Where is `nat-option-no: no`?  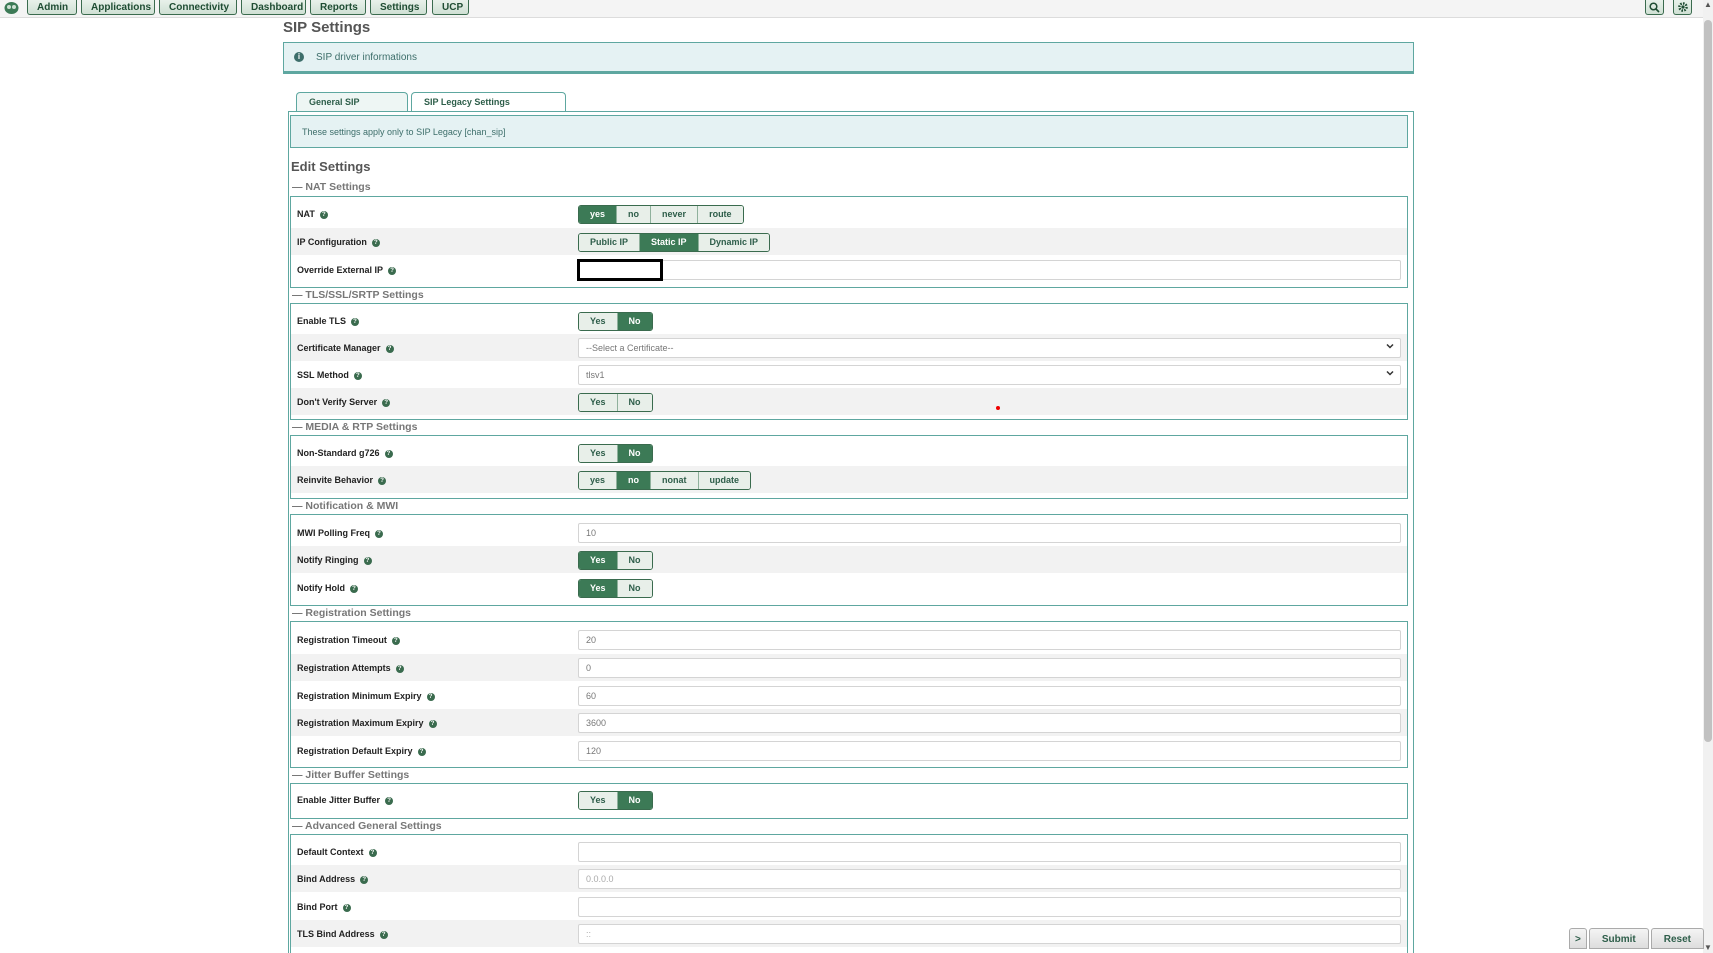
nat-option-no: no is located at coordinates (634, 214).